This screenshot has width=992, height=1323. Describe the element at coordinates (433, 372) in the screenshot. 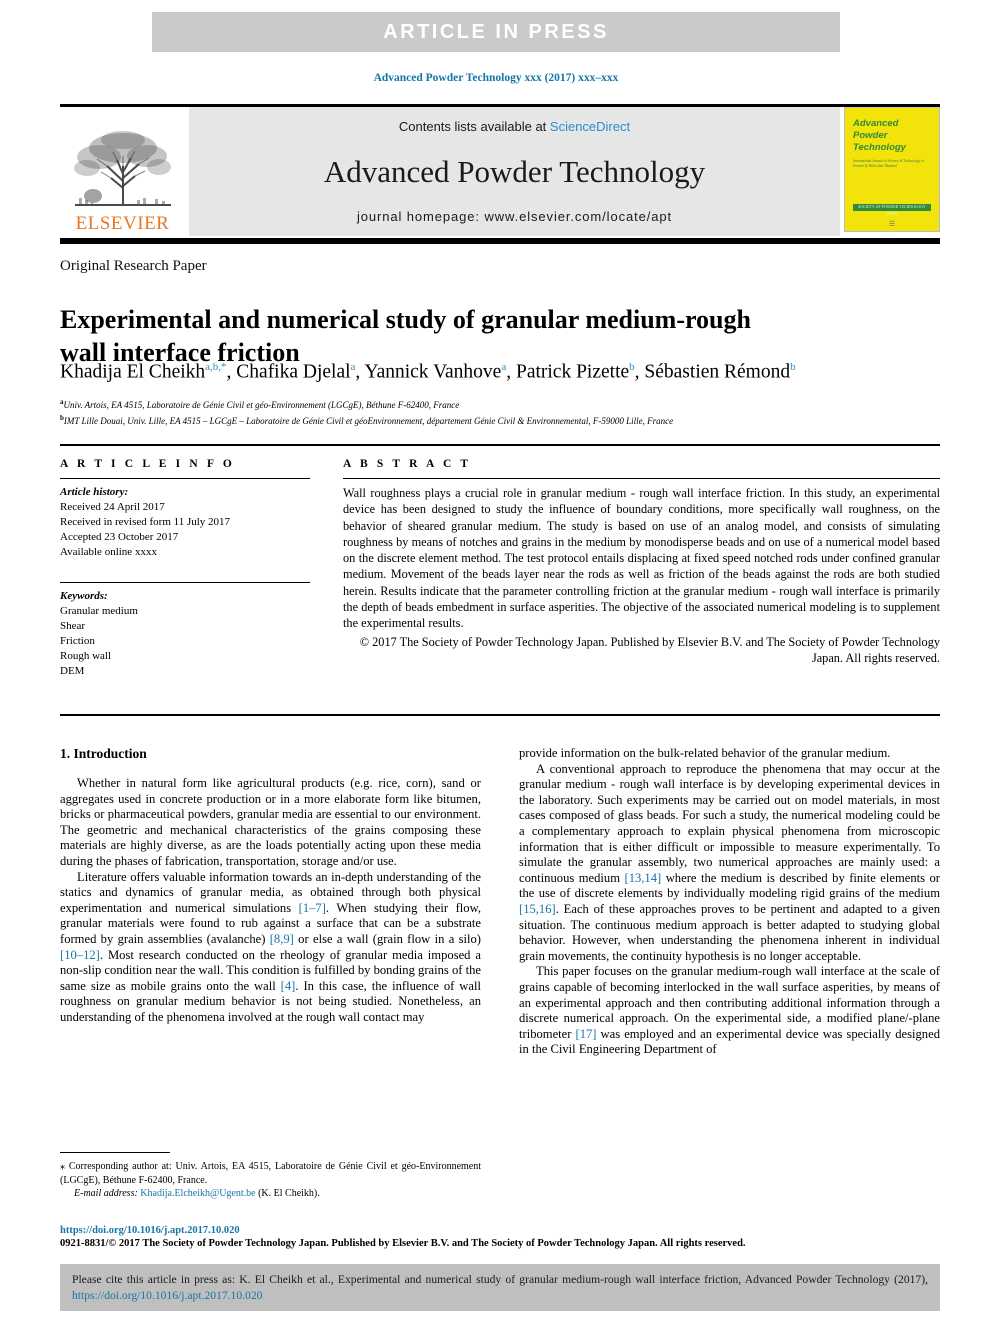

I see `author-name: Yannick Vanhove` at that location.